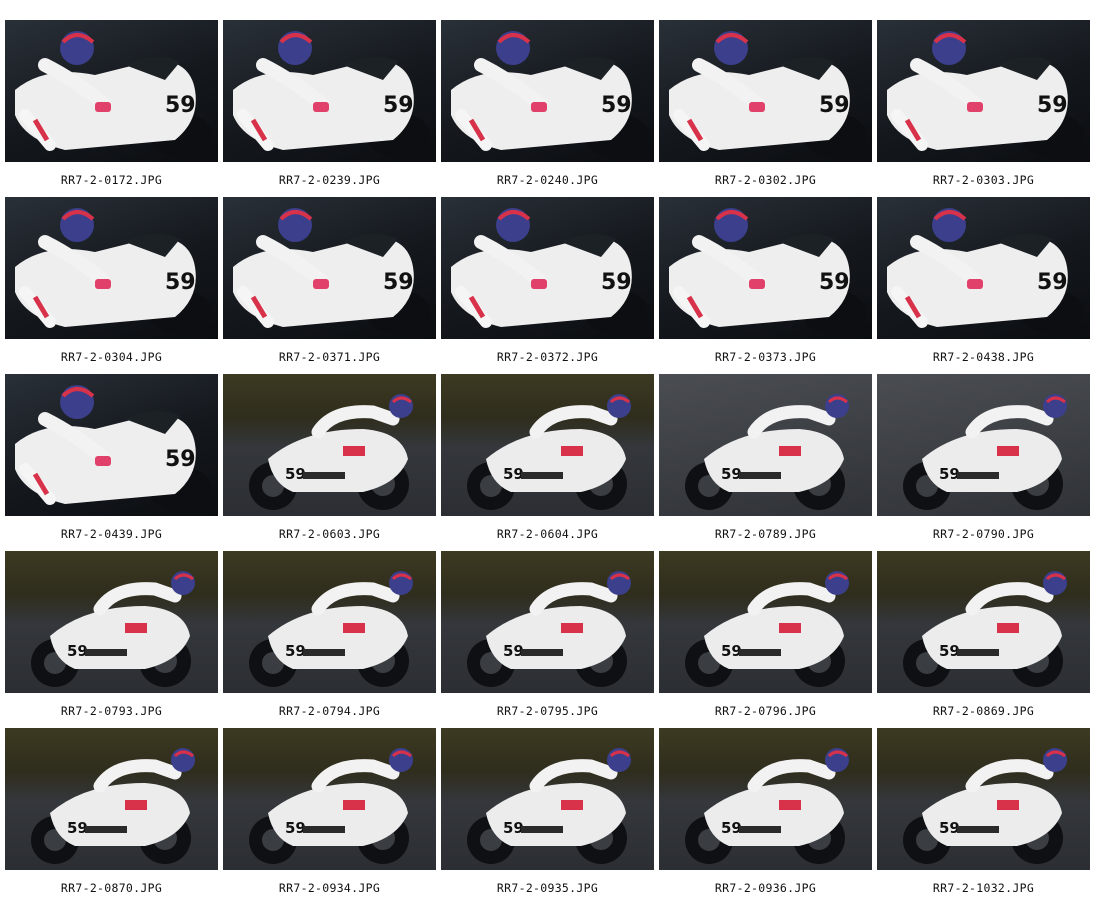 The image size is (1100, 900). I want to click on gallery-item: 59 RR7-2-0371.JPG, so click(329, 283).